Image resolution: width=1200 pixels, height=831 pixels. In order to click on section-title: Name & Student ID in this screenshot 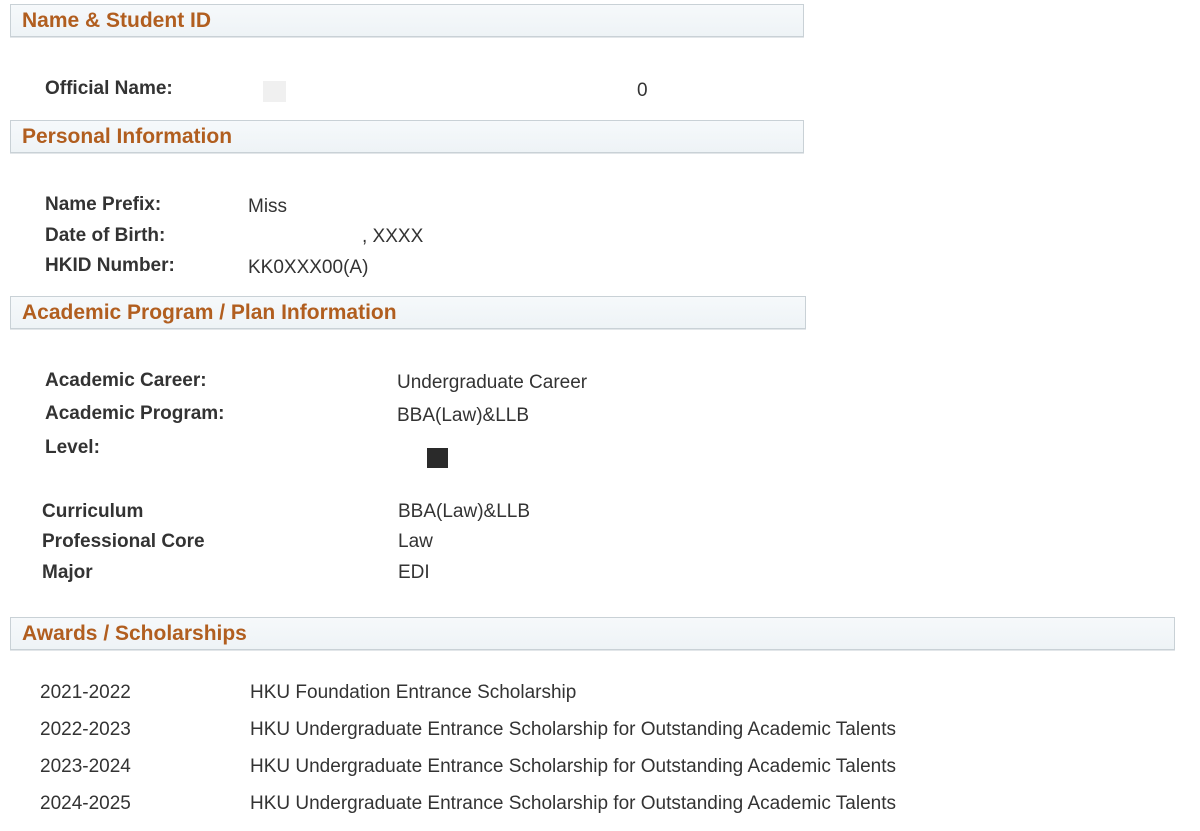, I will do `click(117, 20)`.